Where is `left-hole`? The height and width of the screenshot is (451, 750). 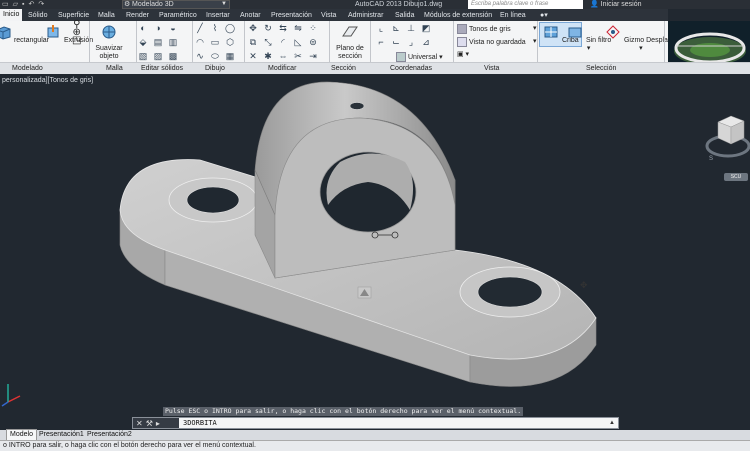
left-hole is located at coordinates (213, 200).